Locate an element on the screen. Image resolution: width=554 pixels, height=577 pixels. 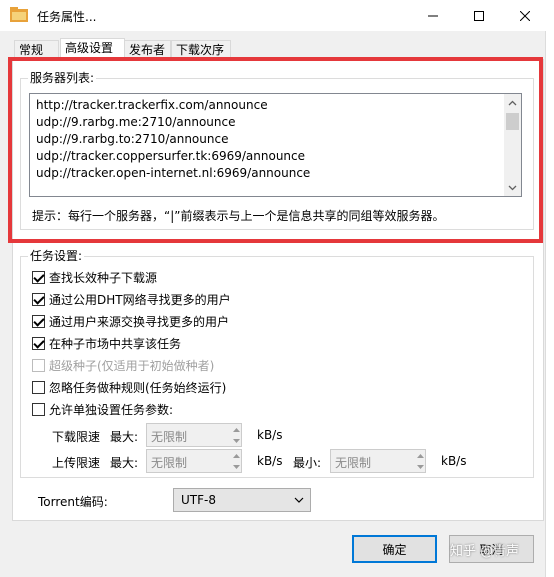
option-label: 通过公用DHT网络寻找更多的用户 is located at coordinates (140, 299).